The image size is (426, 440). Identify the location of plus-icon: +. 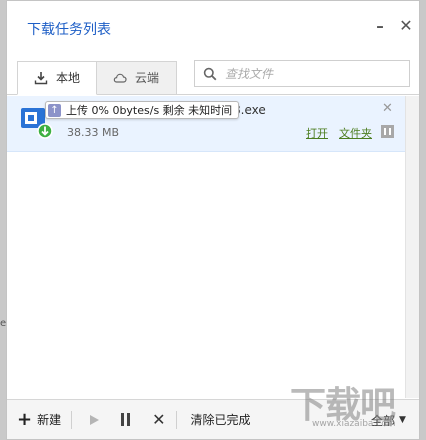
(25, 419).